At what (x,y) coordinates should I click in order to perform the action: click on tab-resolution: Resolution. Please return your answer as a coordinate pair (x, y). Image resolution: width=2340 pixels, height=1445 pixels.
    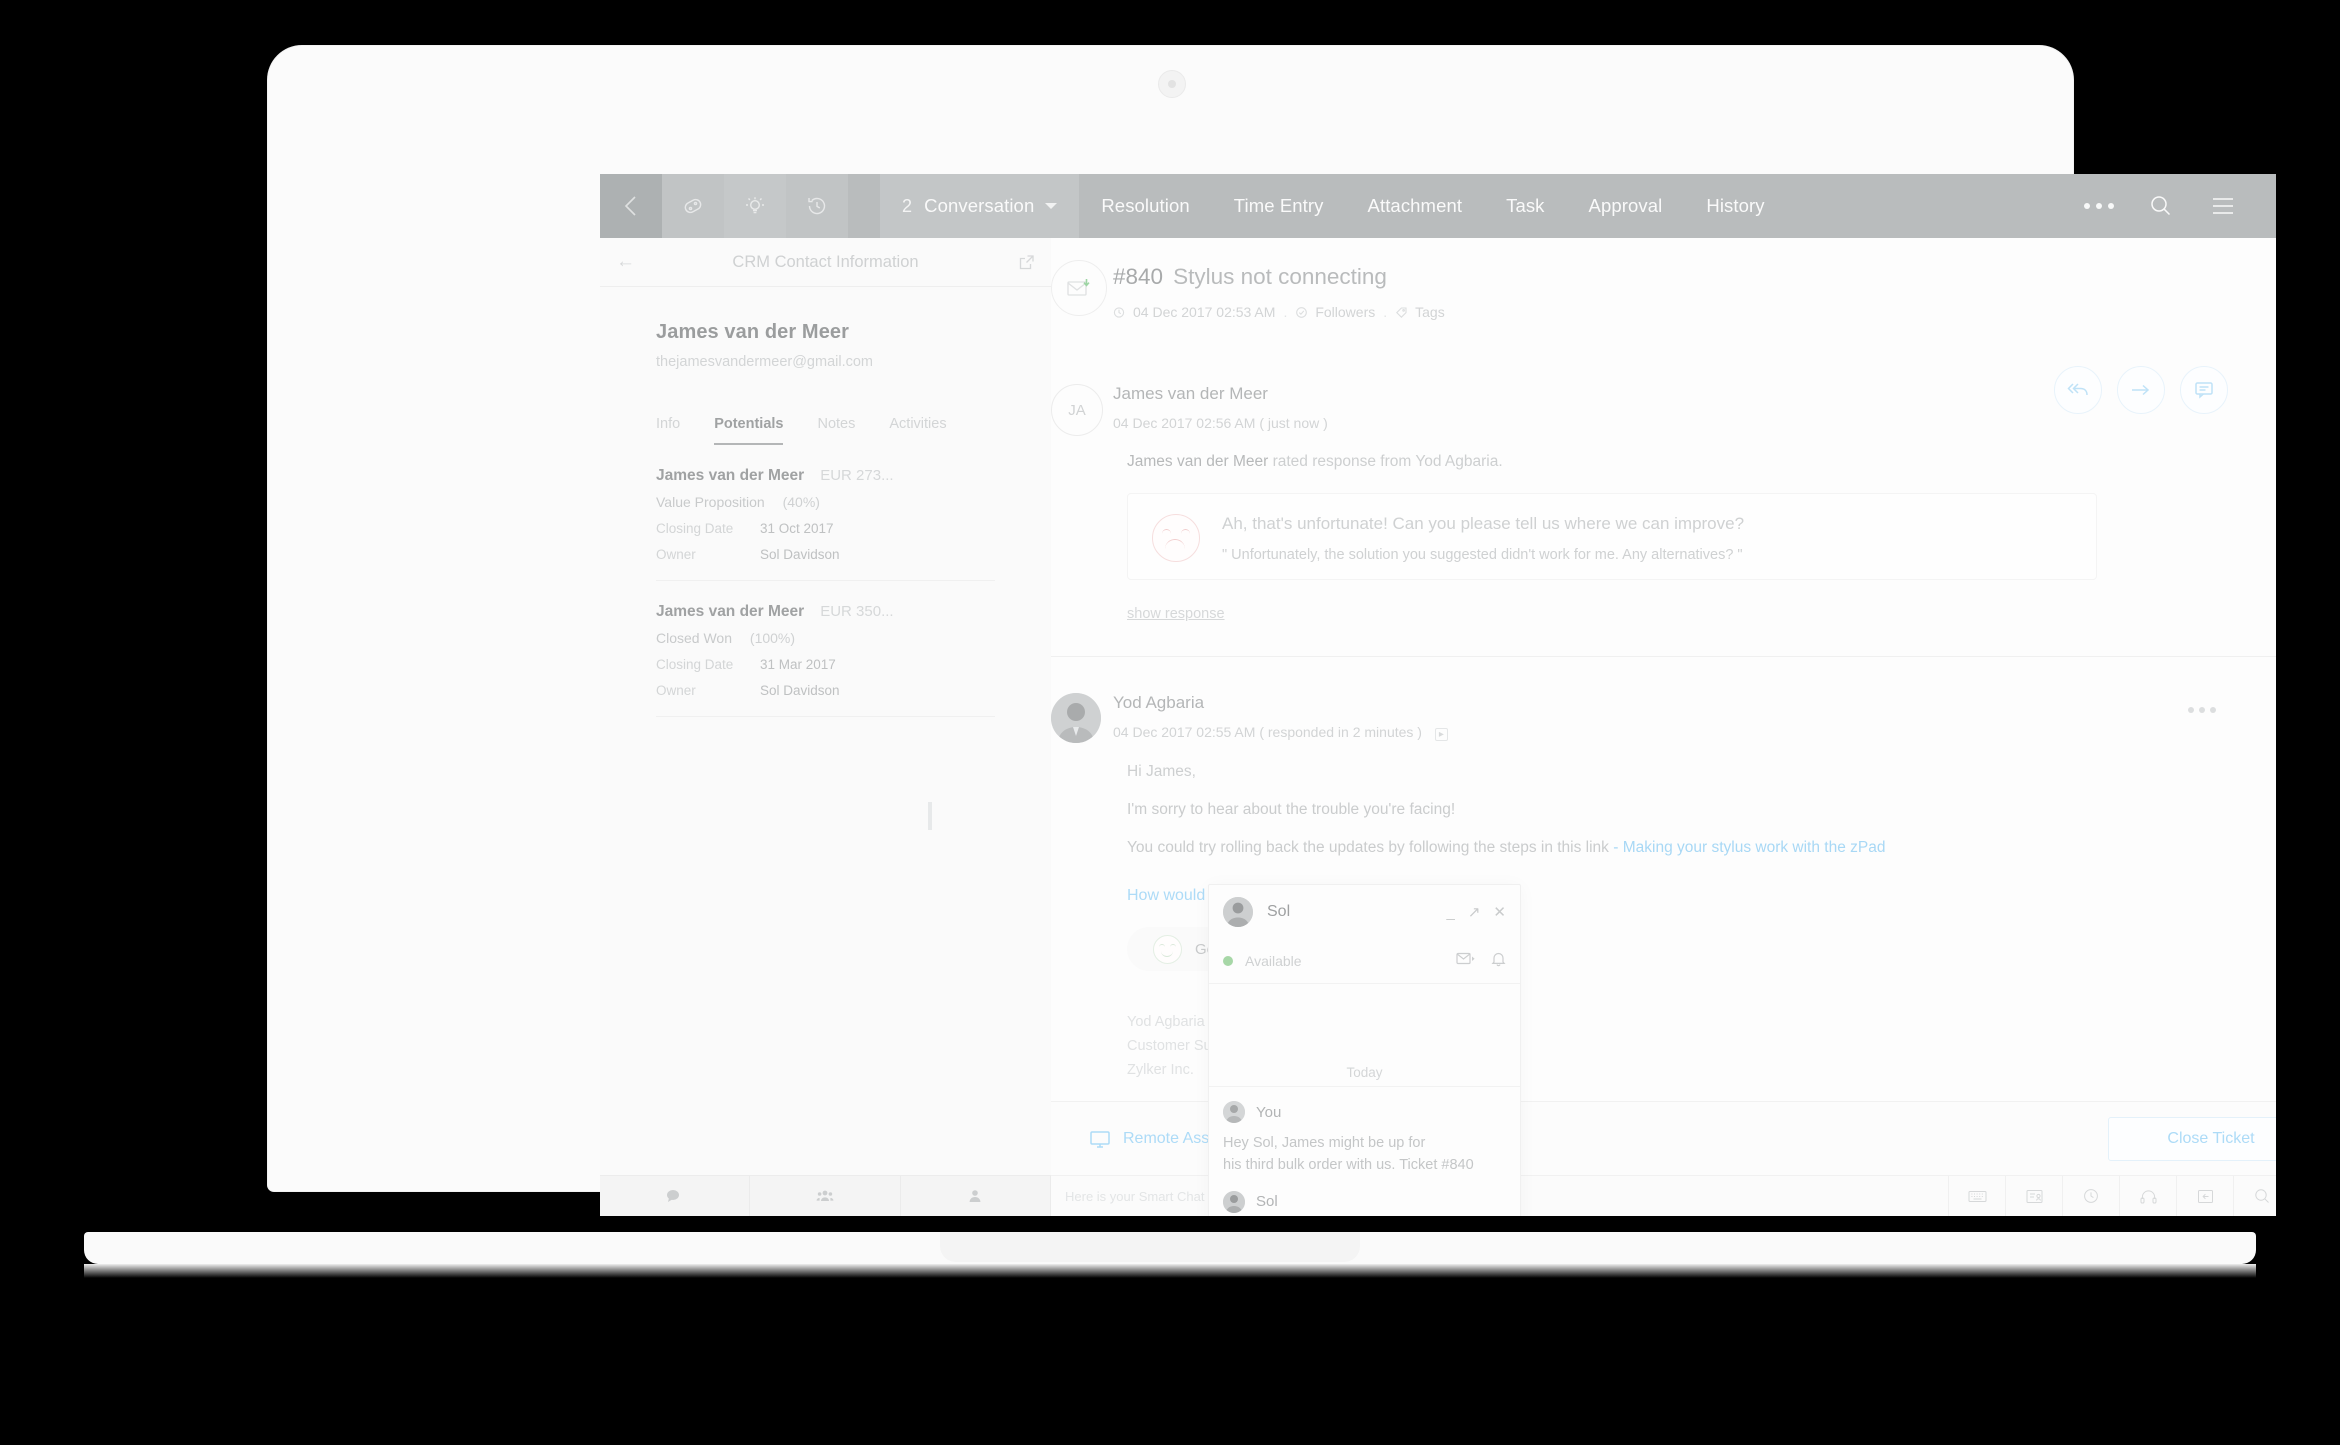
    Looking at the image, I should click on (1145, 206).